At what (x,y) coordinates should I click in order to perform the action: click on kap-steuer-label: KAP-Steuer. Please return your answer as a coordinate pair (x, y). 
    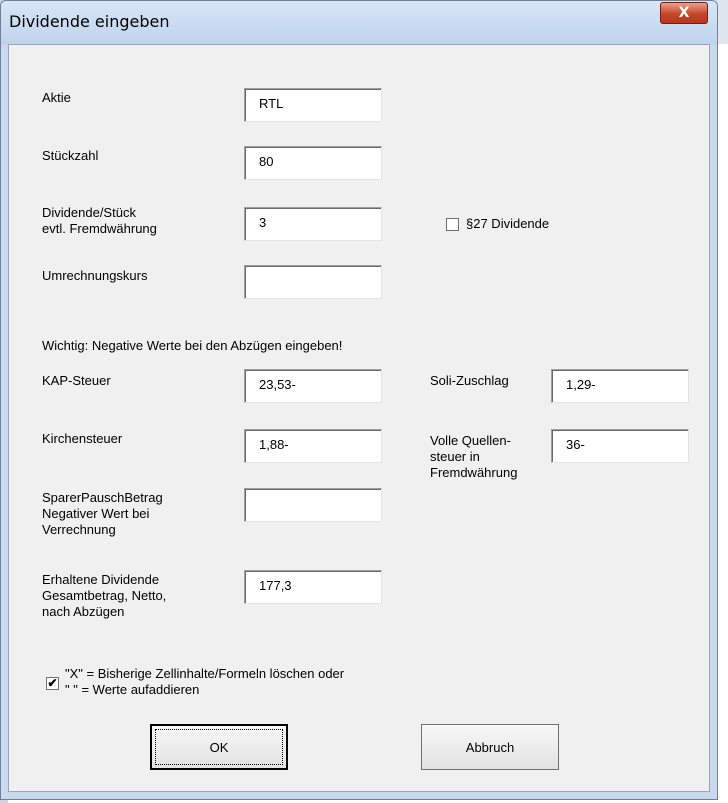
    Looking at the image, I should click on (76, 380).